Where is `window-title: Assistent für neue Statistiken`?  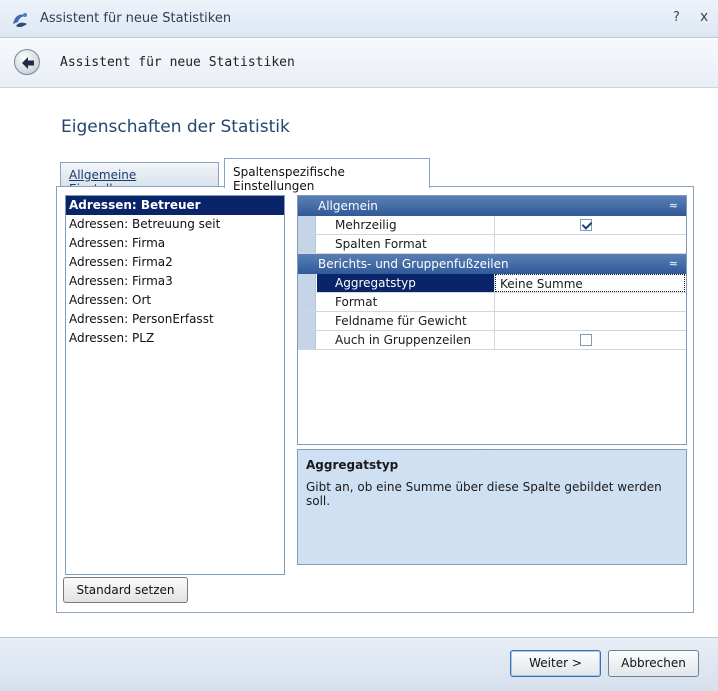
window-title: Assistent für neue Statistiken is located at coordinates (136, 18).